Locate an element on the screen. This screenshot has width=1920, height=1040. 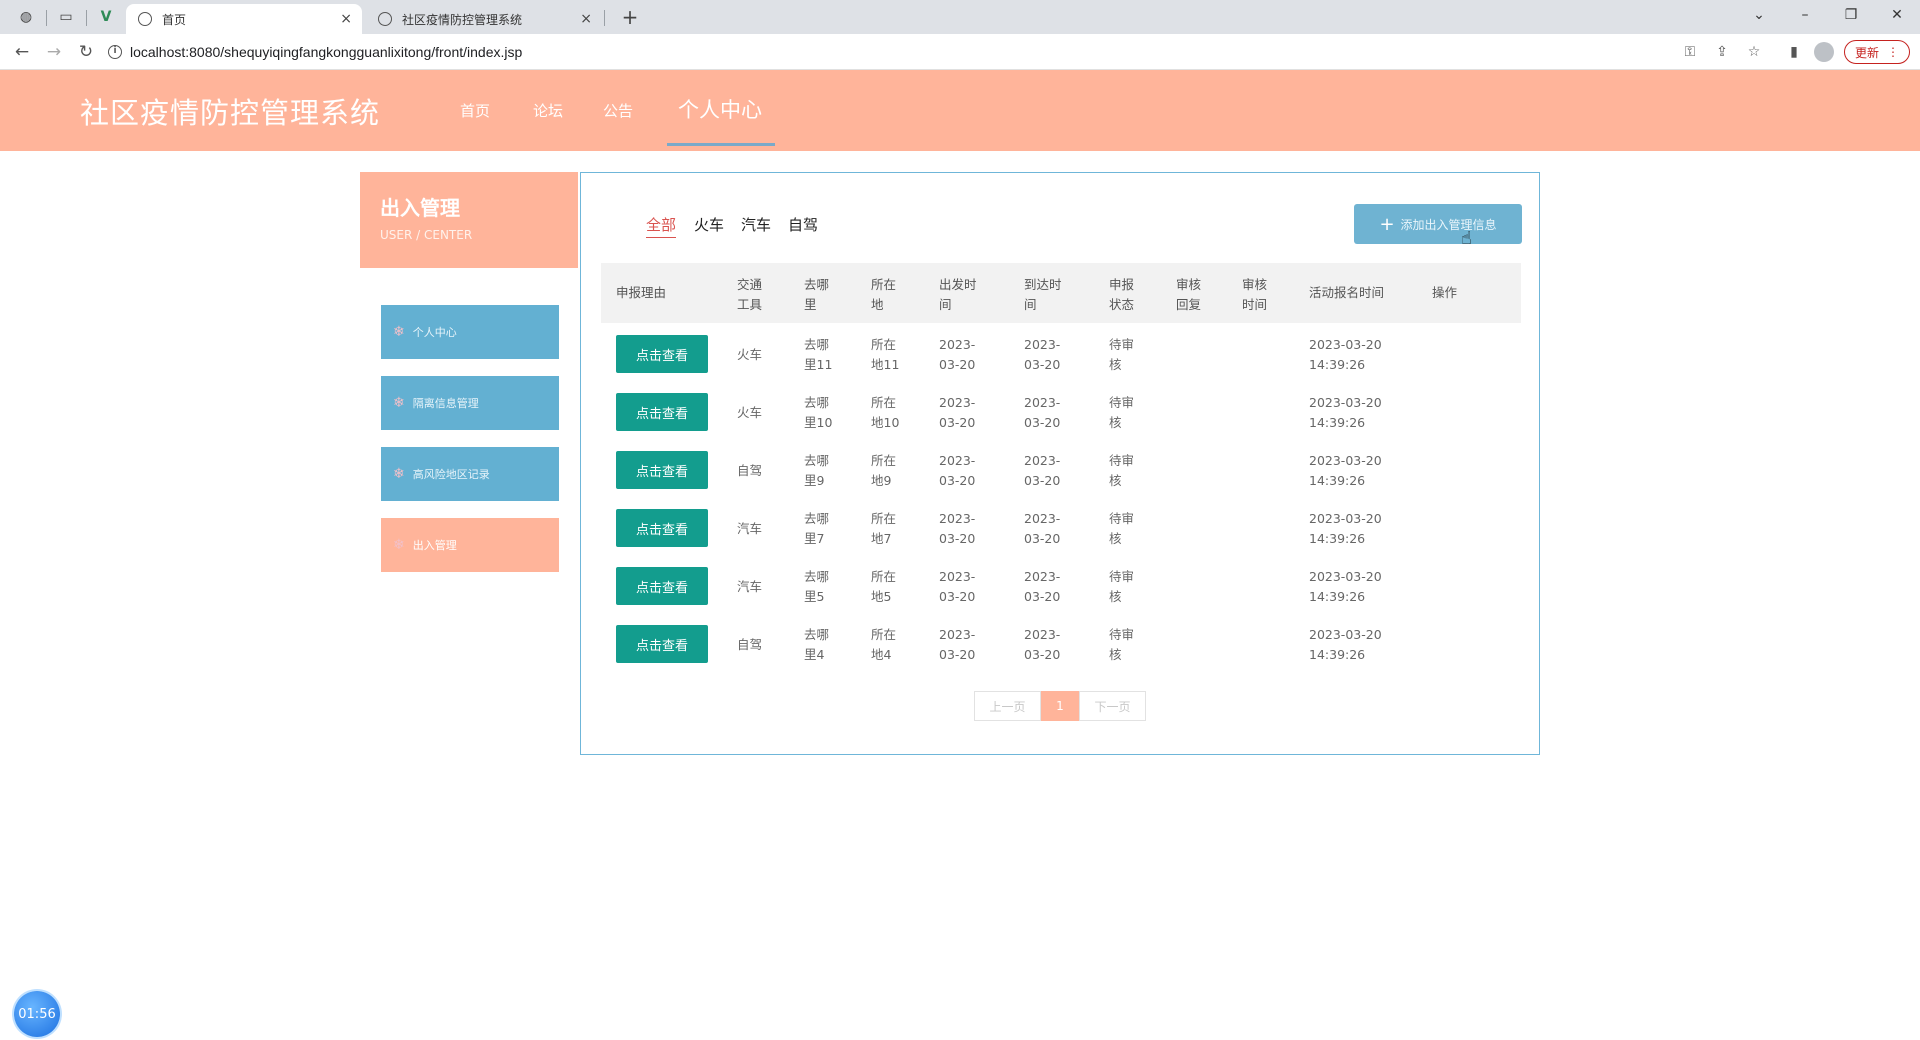
col-signup-time: 活动报名时间 is located at coordinates (1347, 292).